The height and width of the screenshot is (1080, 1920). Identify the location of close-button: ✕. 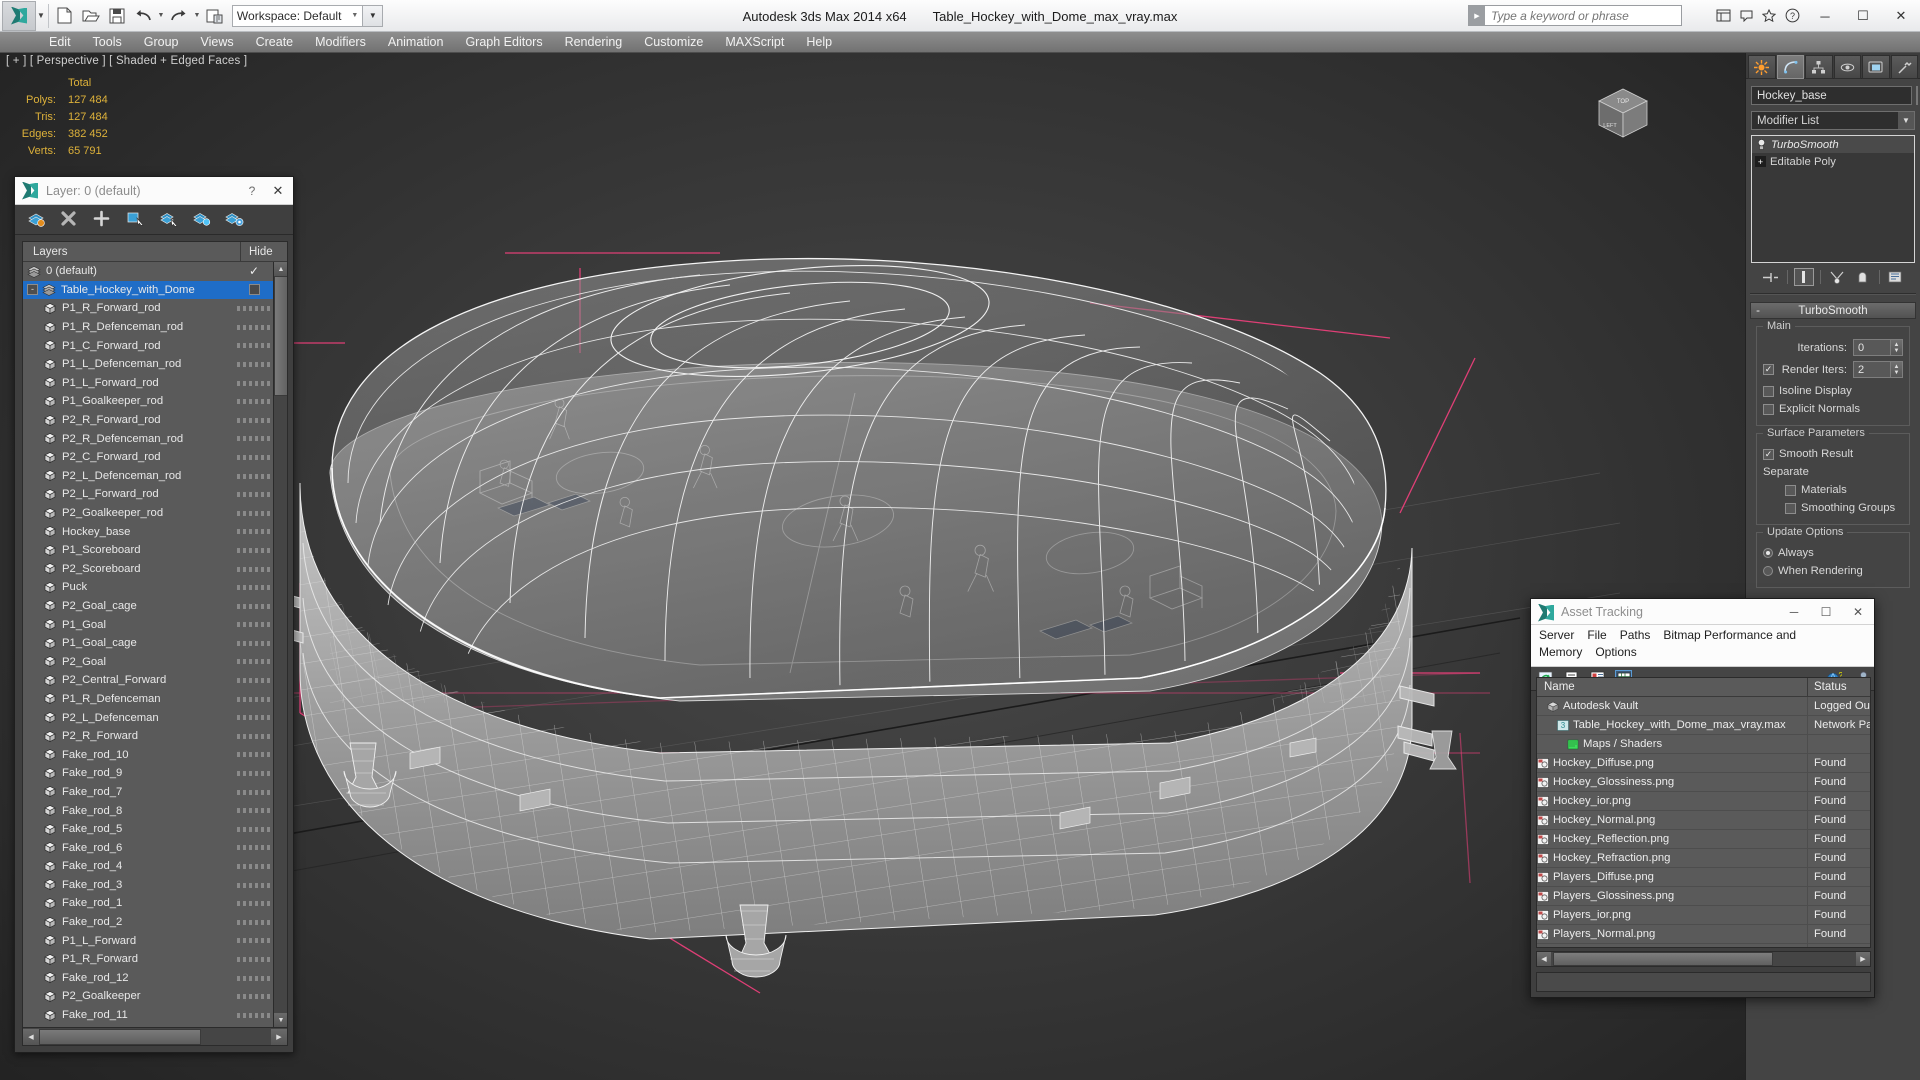
(1901, 16).